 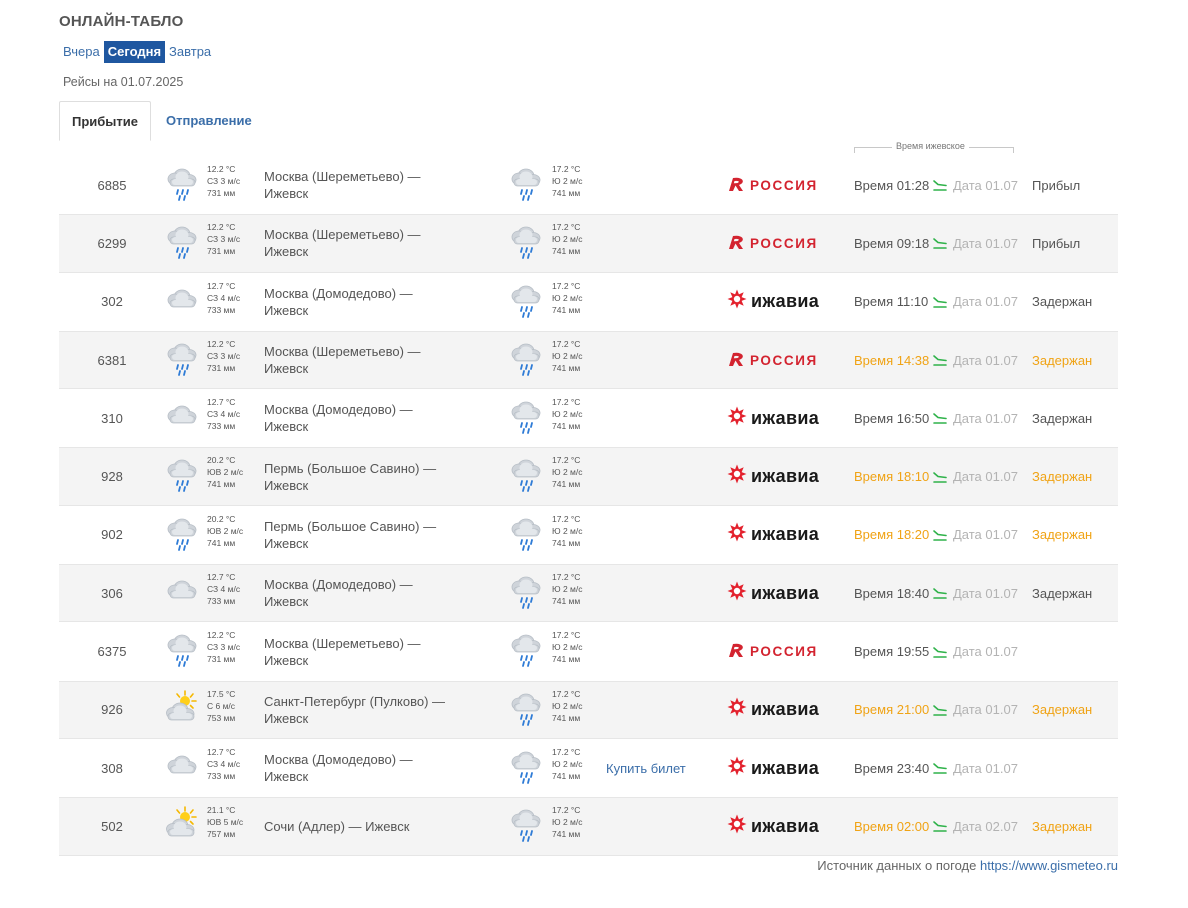 What do you see at coordinates (105, 121) in the screenshot?
I see `tab-arrival: Прибытие` at bounding box center [105, 121].